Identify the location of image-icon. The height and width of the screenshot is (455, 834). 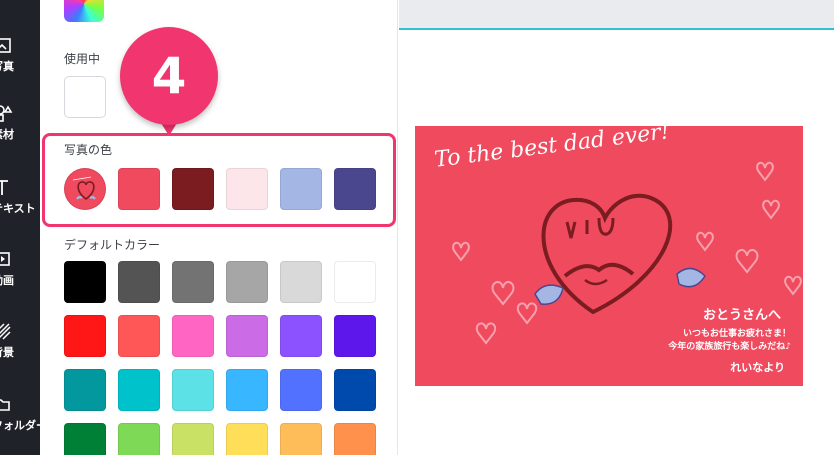
(5, 45).